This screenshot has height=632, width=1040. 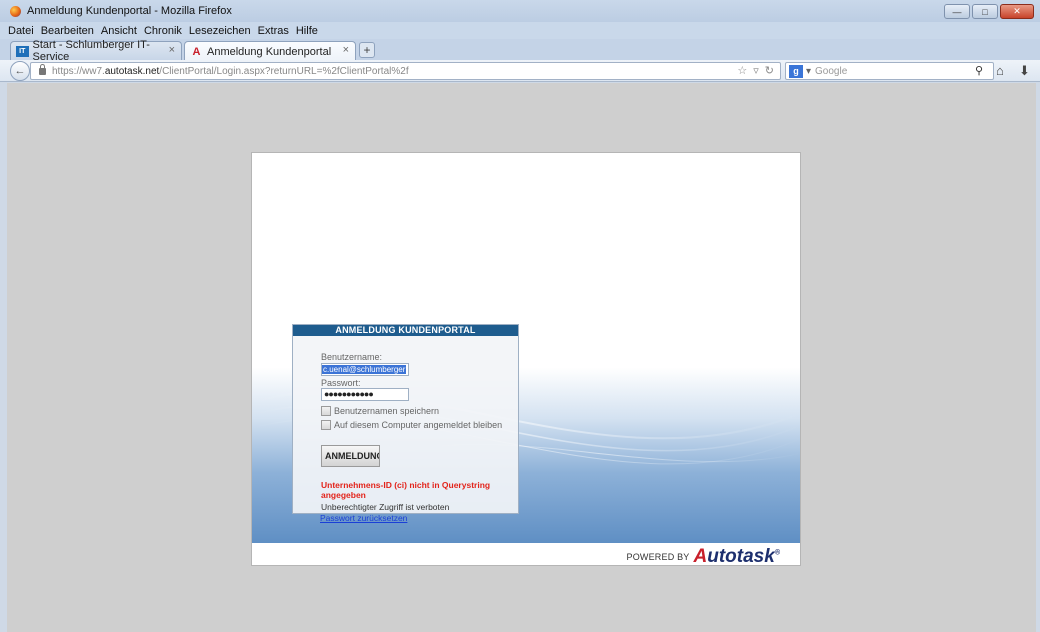 I want to click on menu-ansicht: Ansicht, so click(x=119, y=31).